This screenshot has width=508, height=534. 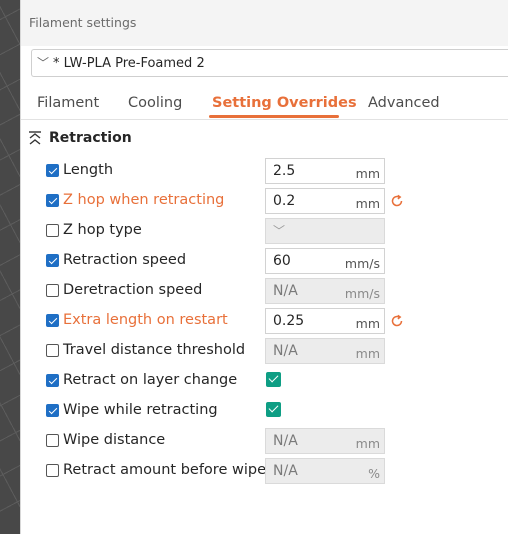 What do you see at coordinates (88, 170) in the screenshot?
I see `setting-label: Length` at bounding box center [88, 170].